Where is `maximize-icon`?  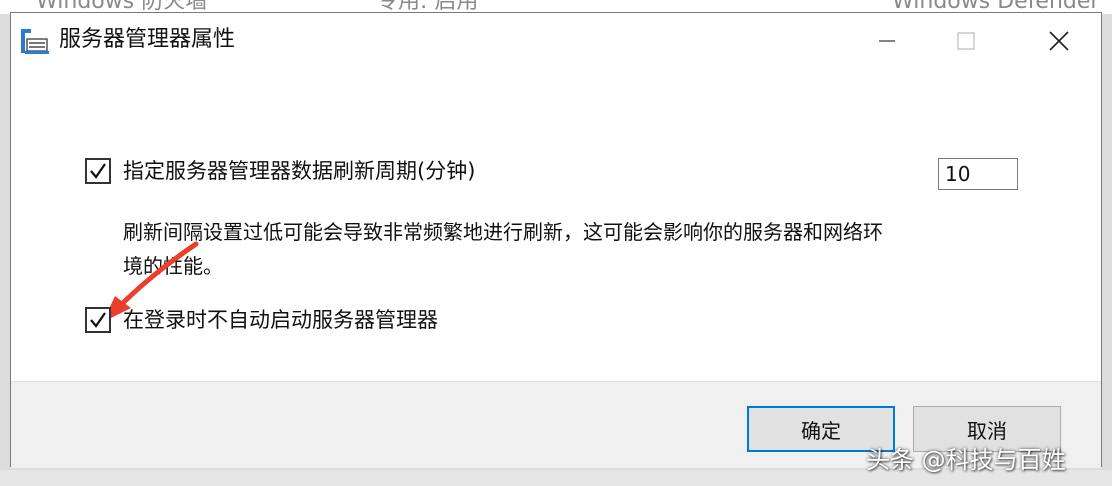
maximize-icon is located at coordinates (966, 41).